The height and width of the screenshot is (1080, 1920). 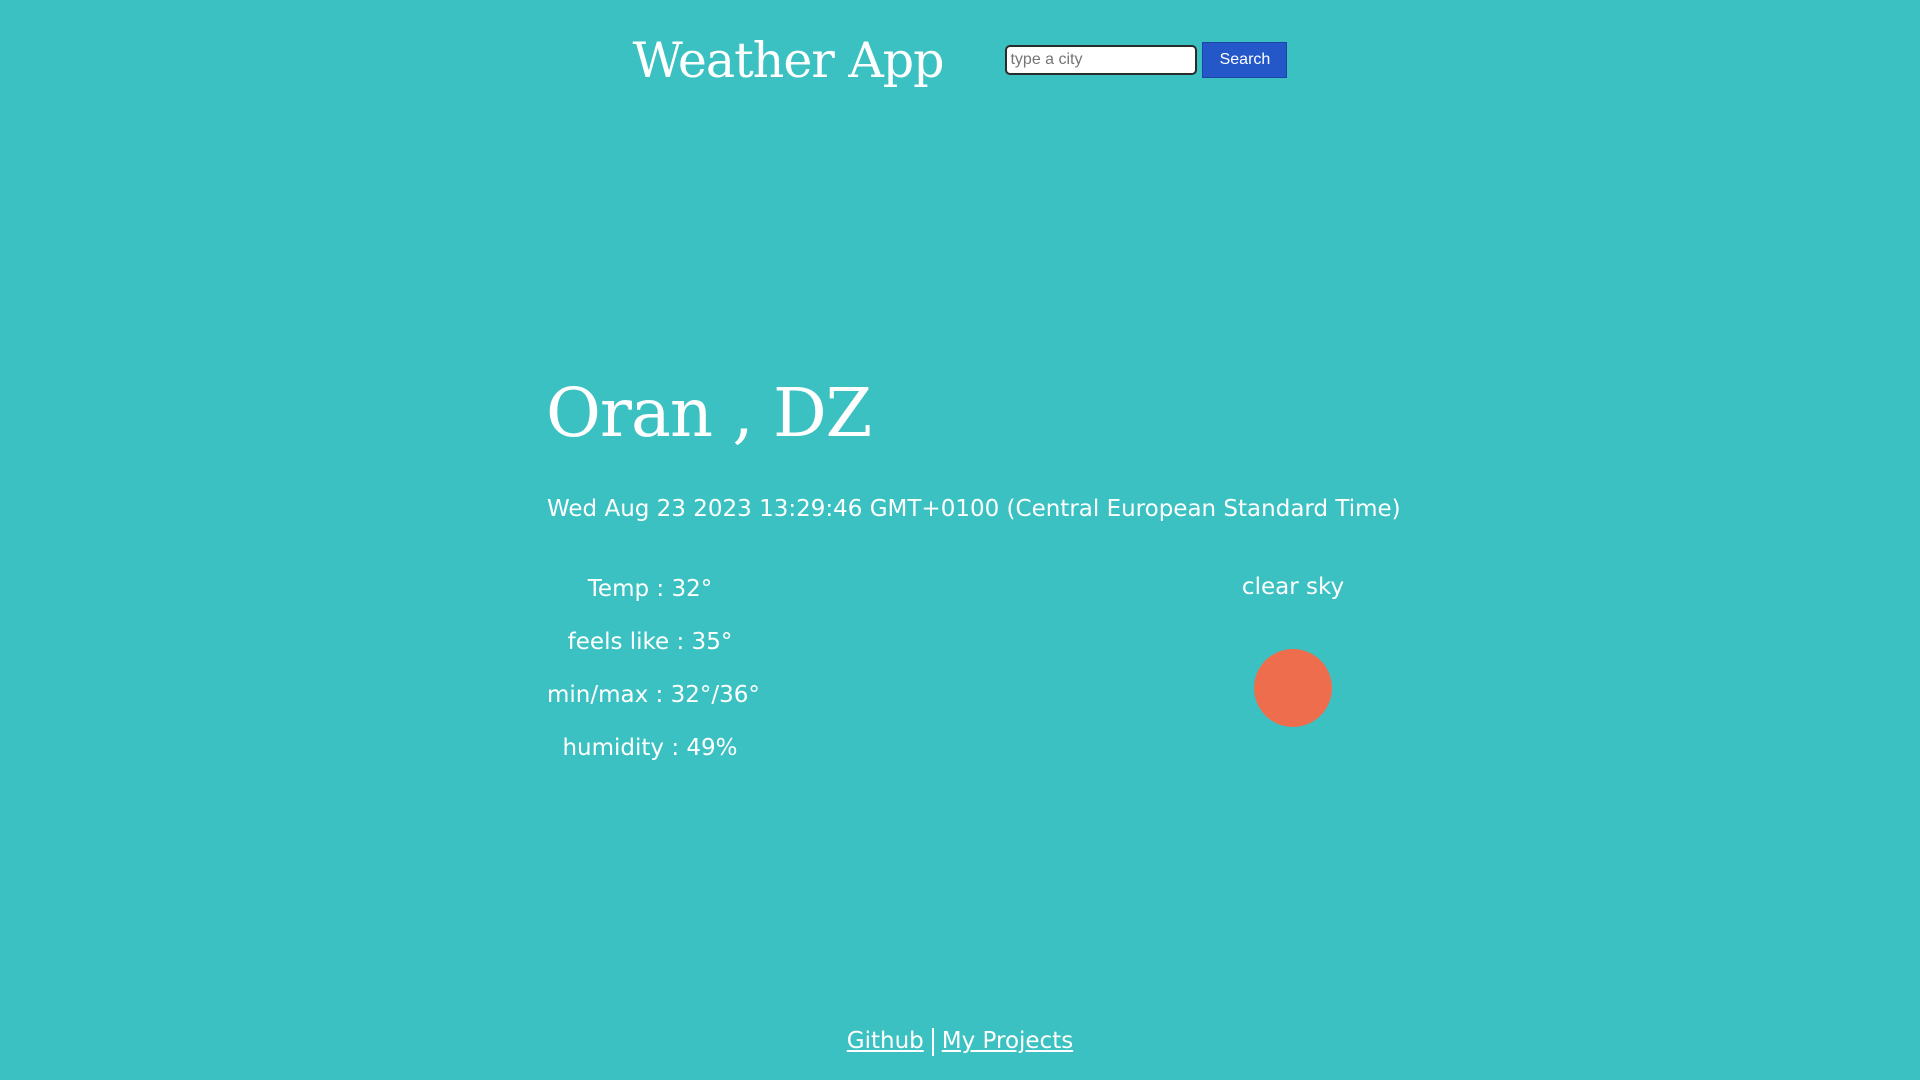 What do you see at coordinates (1245, 60) in the screenshot?
I see `search-button: Search` at bounding box center [1245, 60].